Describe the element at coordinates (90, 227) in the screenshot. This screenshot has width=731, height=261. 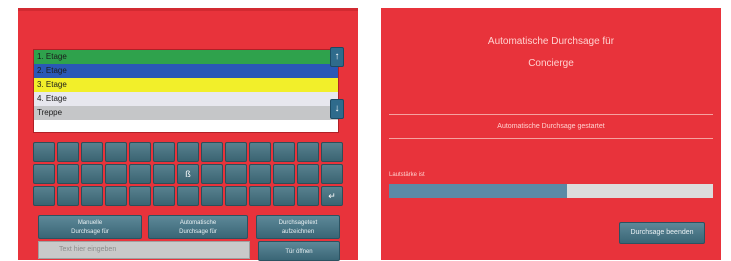
I see `manual-announcement-button: Manuelle Durchsage für` at that location.